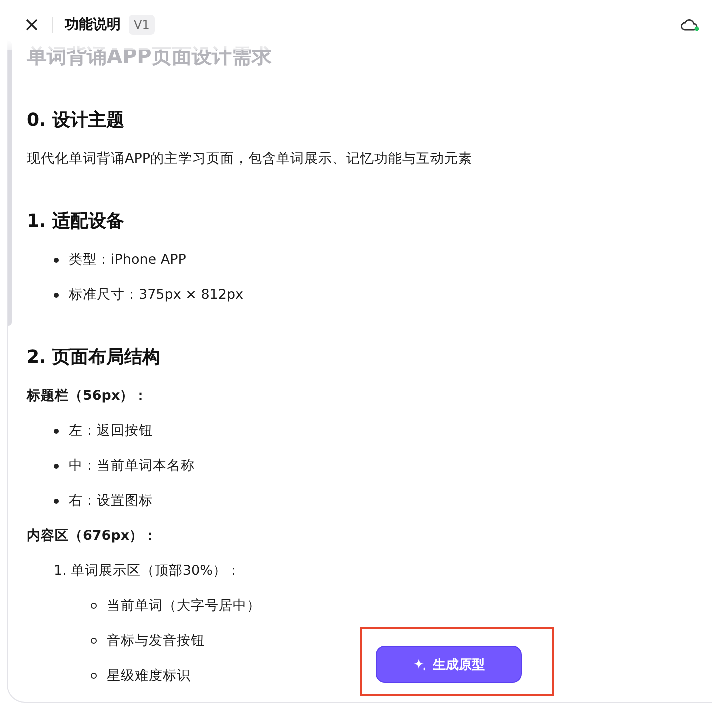 This screenshot has height=706, width=712. Describe the element at coordinates (111, 431) in the screenshot. I see `list-item: 左：返回按钮` at that location.